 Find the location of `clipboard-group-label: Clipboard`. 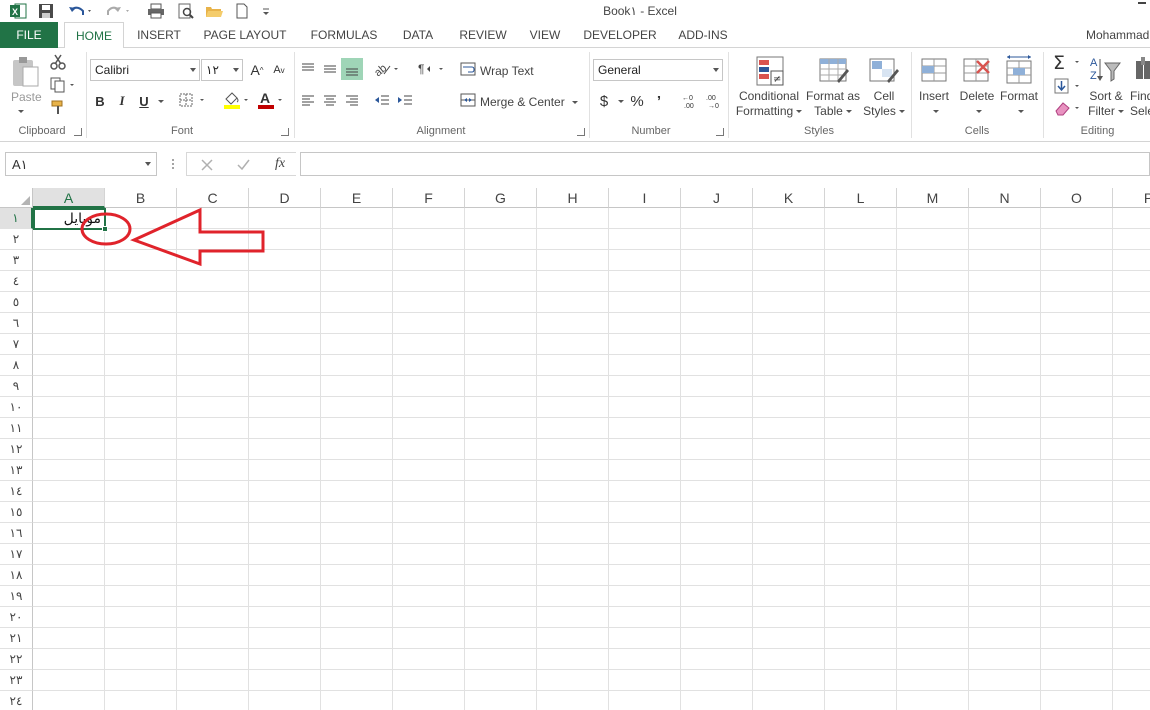

clipboard-group-label: Clipboard is located at coordinates (42, 131).